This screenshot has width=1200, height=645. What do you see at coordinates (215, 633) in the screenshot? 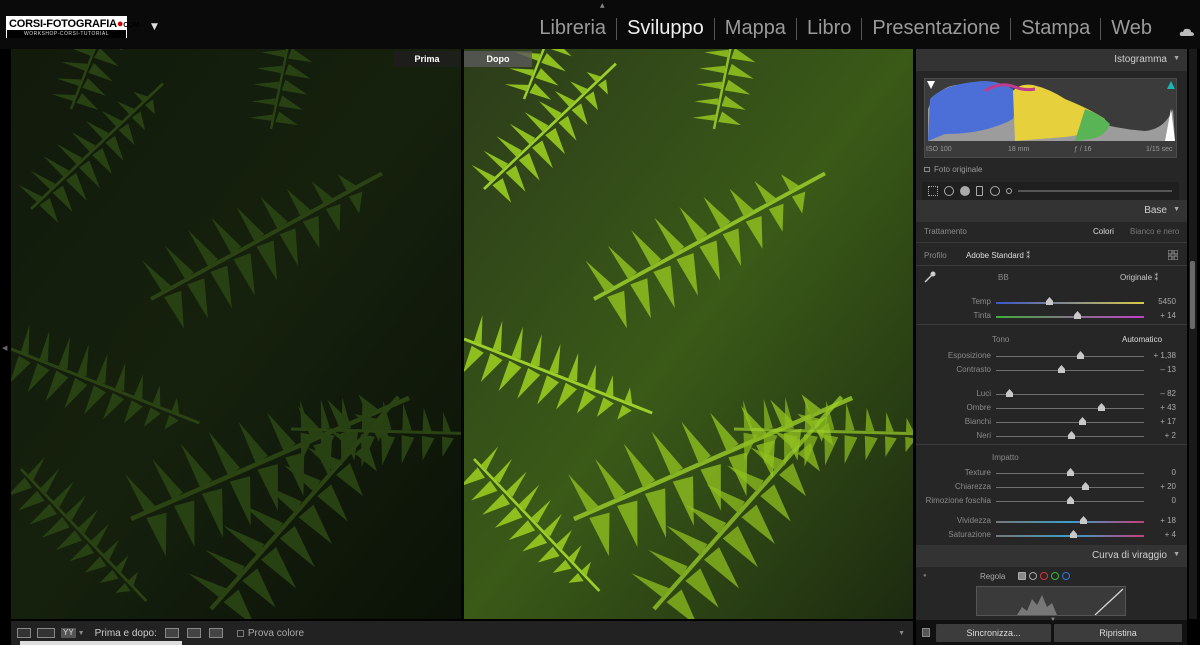
I see `swap-before-after-button` at bounding box center [215, 633].